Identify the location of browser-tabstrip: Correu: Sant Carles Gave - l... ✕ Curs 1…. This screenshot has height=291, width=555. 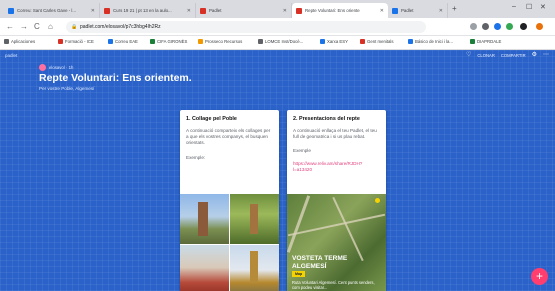
(277, 9).